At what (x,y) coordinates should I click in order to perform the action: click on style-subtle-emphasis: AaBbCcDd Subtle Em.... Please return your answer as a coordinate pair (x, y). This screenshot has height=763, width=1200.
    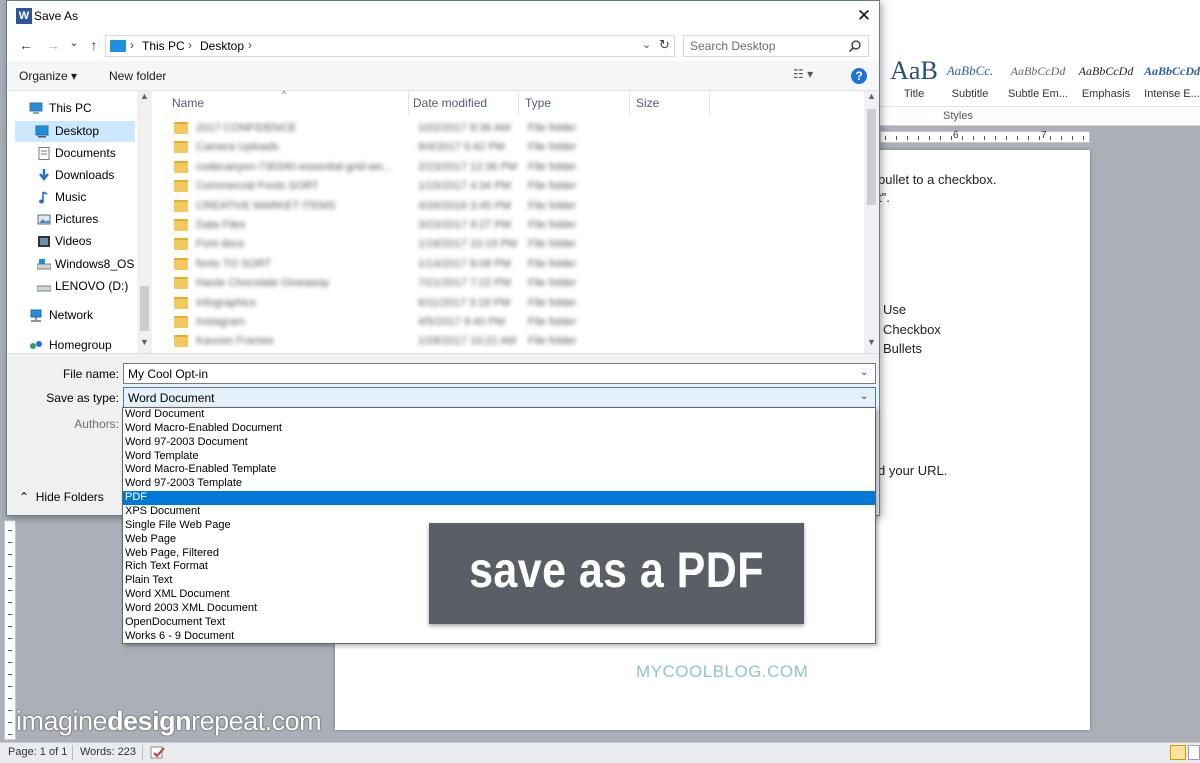
    Looking at the image, I should click on (1038, 86).